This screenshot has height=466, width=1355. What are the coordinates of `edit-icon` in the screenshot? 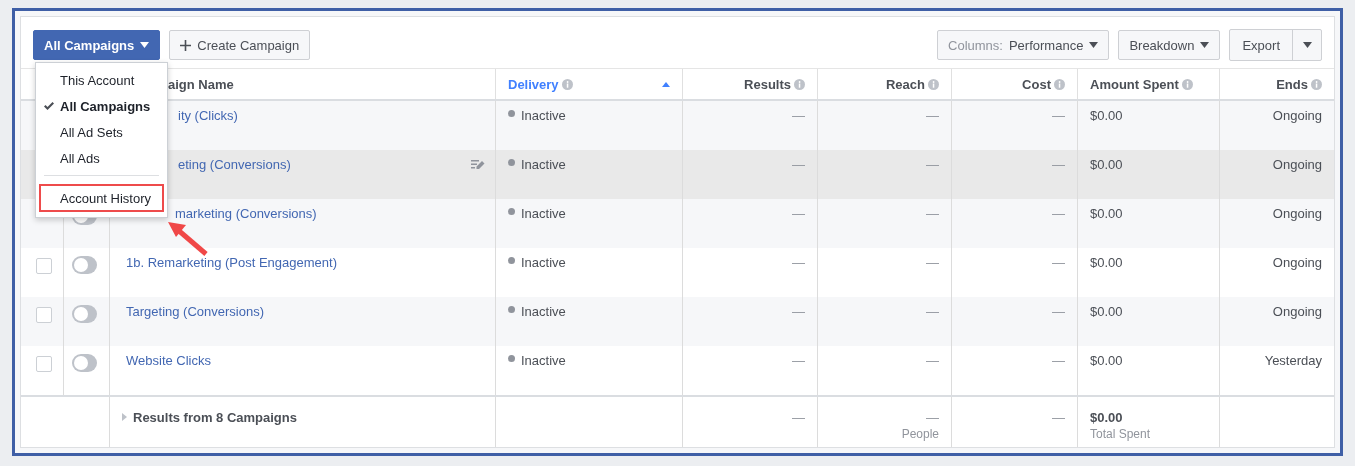 It's located at (478, 165).